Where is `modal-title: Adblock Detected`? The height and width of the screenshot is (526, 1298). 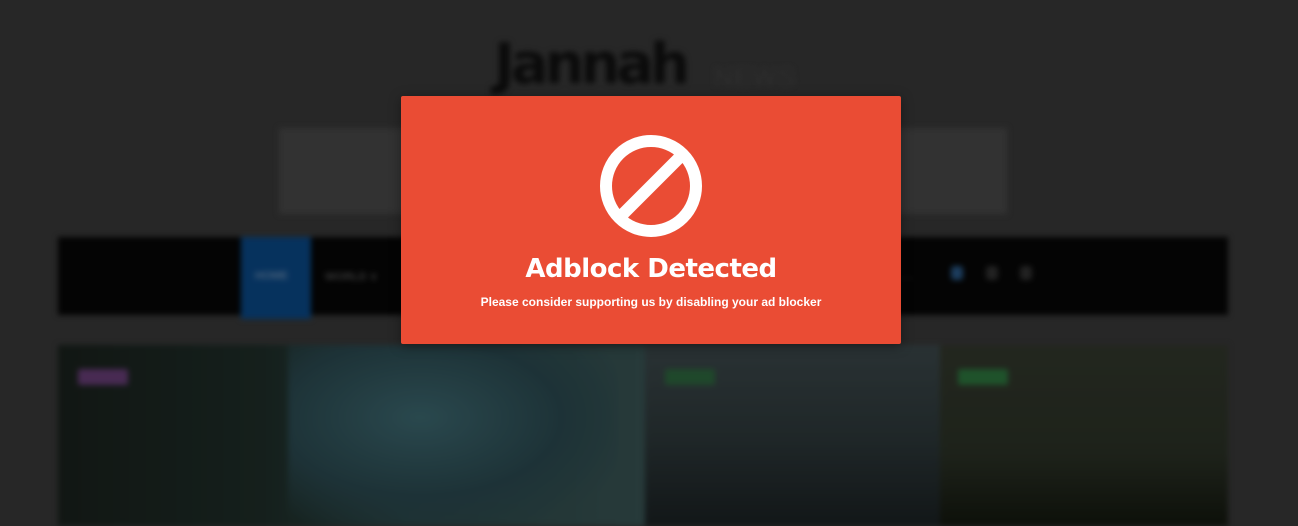
modal-title: Adblock Detected is located at coordinates (651, 269).